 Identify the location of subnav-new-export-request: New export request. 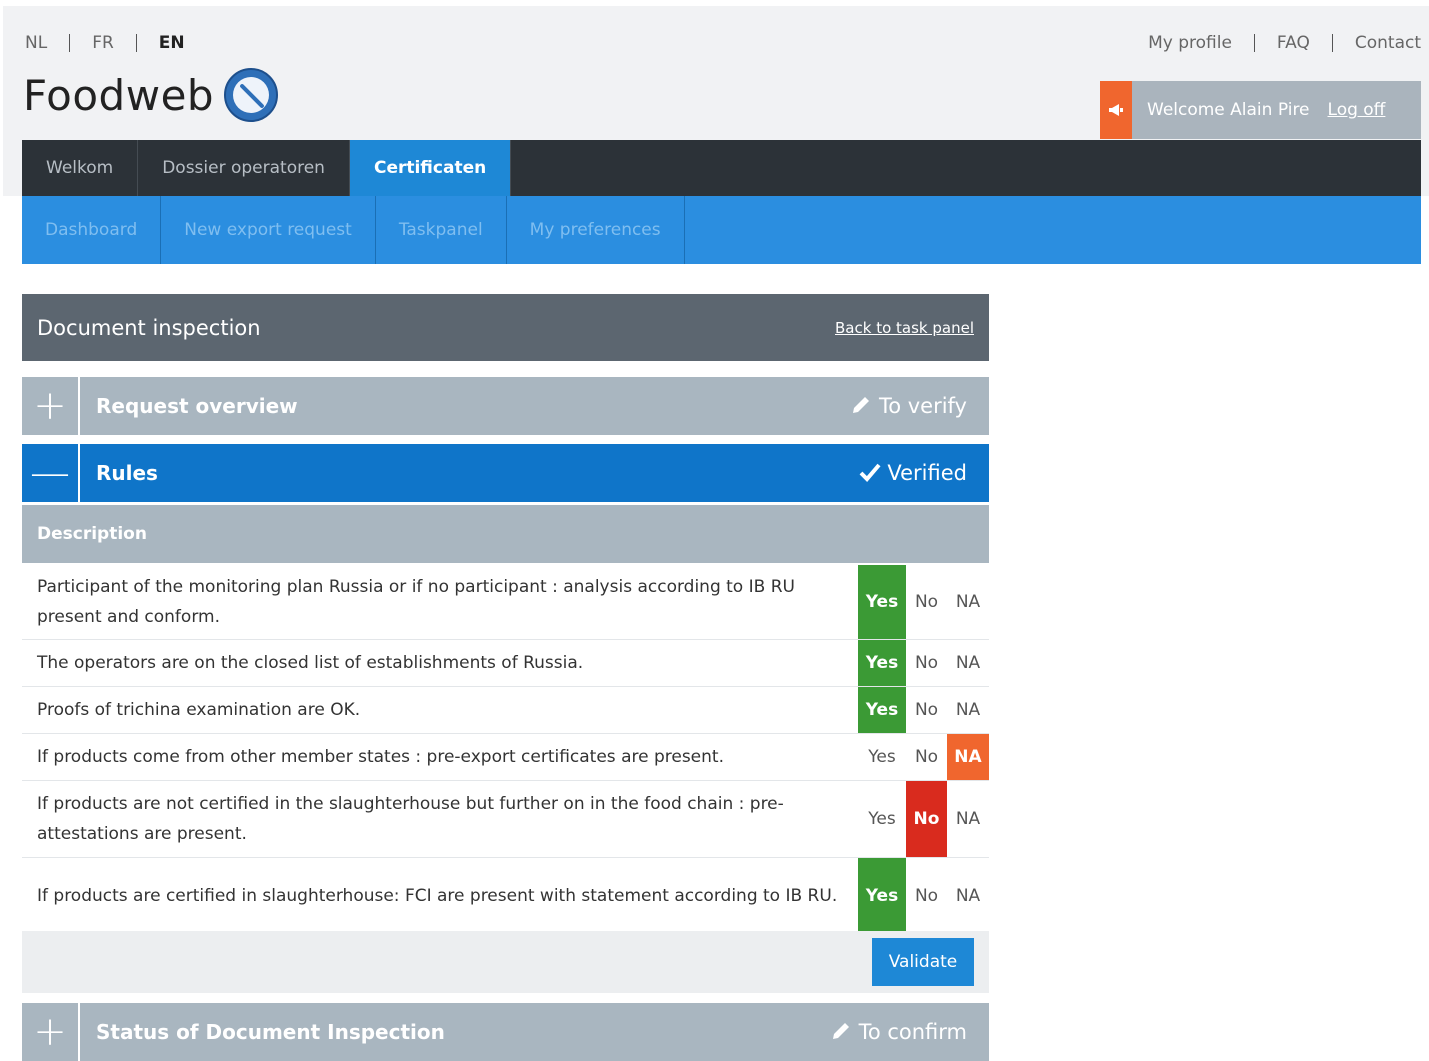
(268, 230).